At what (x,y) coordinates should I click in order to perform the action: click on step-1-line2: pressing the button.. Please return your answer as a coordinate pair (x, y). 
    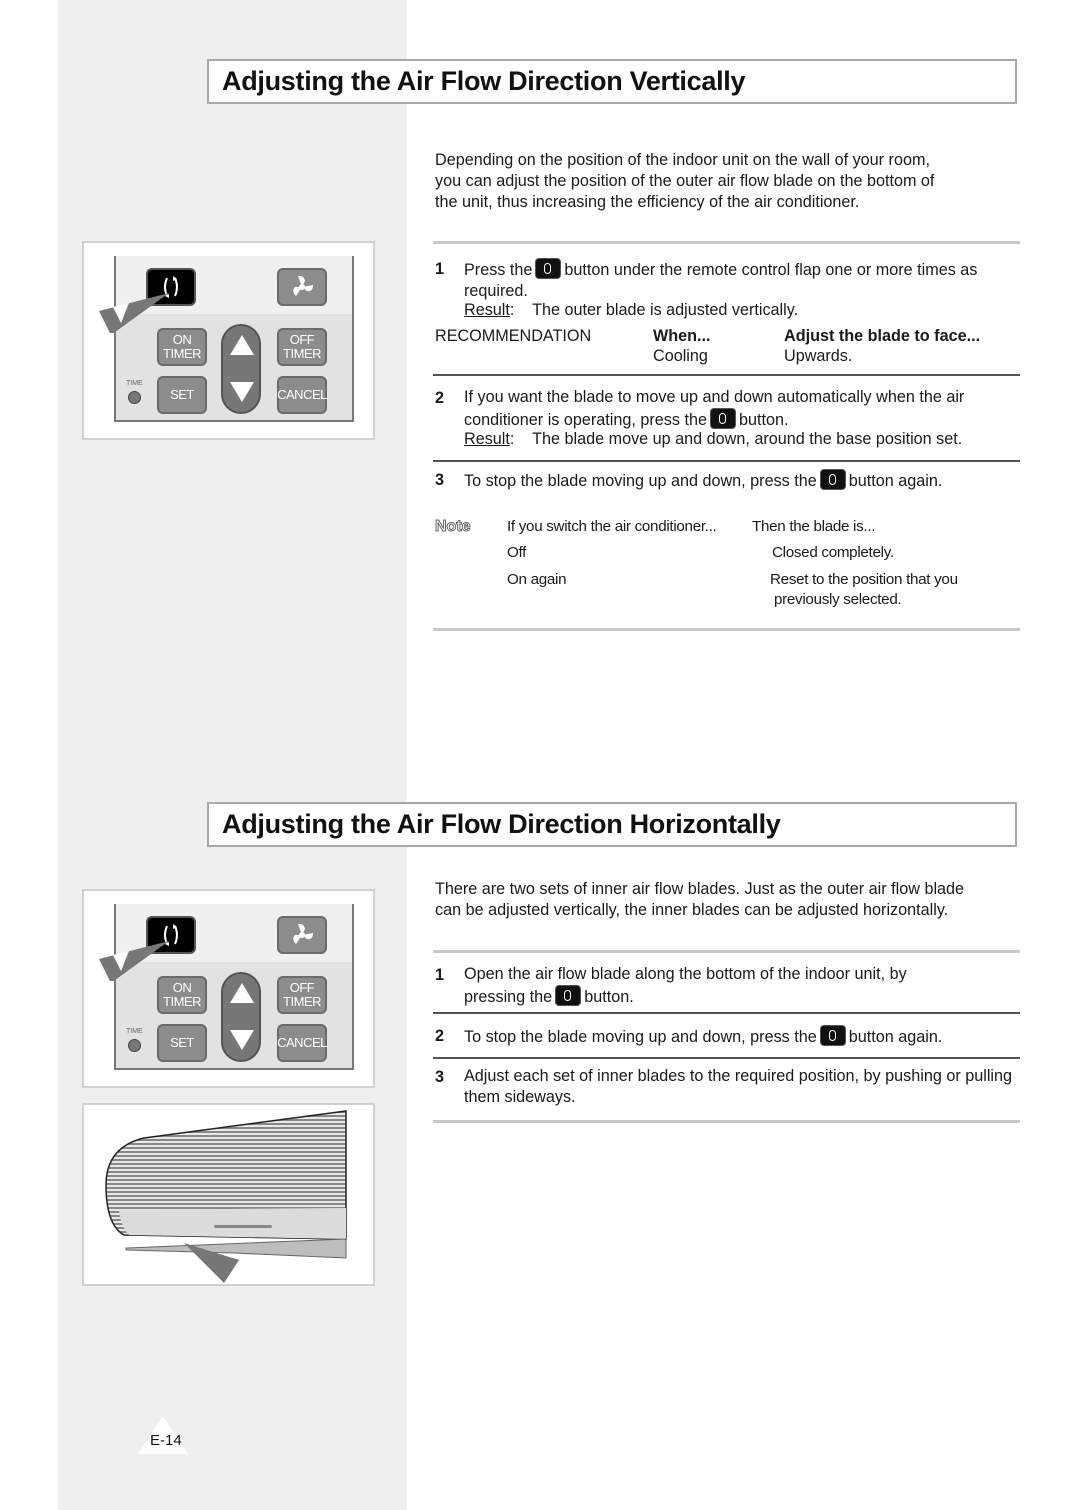
    Looking at the image, I should click on (549, 996).